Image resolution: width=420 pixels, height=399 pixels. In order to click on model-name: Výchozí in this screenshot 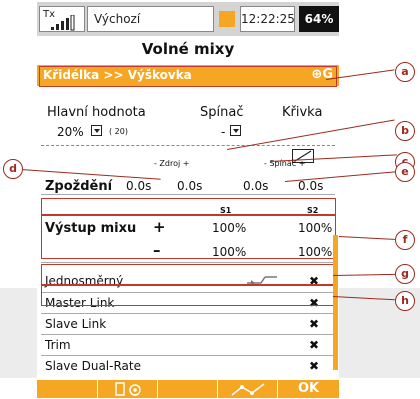, I will do `click(150, 19)`.